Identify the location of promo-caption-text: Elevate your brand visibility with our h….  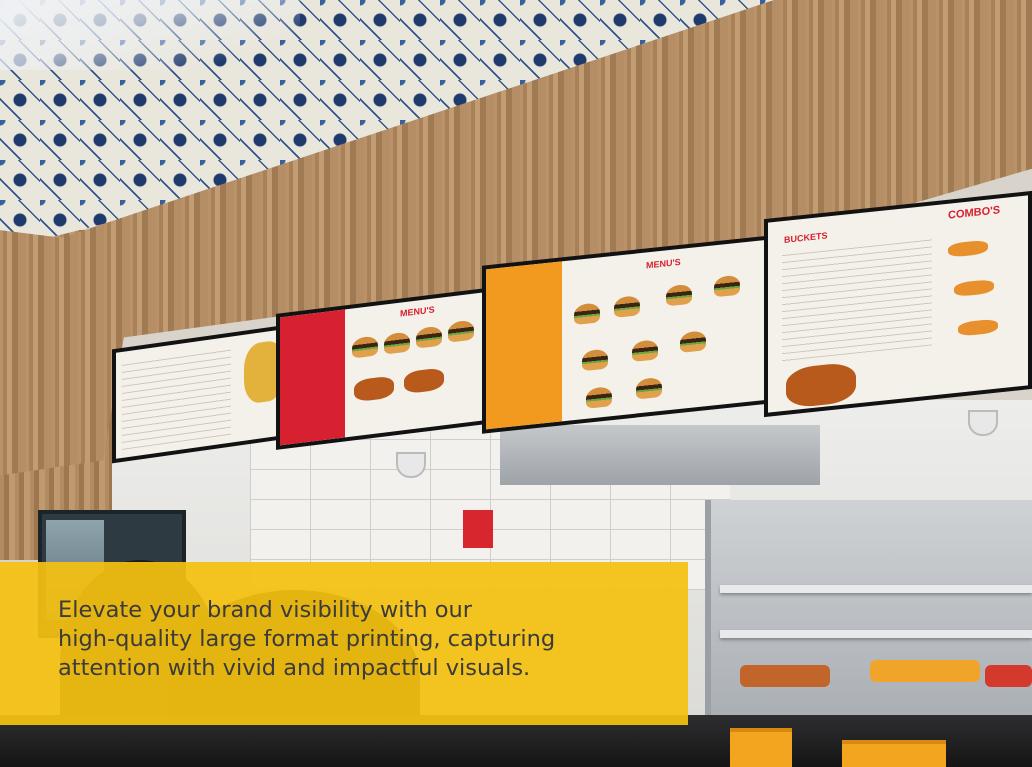
(373, 639).